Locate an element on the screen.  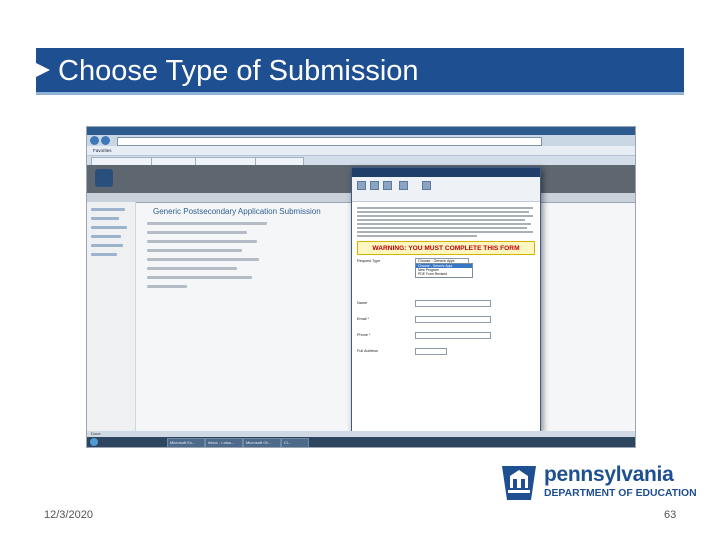
slide-title-bar: Choose Type of Submission is located at coordinates (360, 71).